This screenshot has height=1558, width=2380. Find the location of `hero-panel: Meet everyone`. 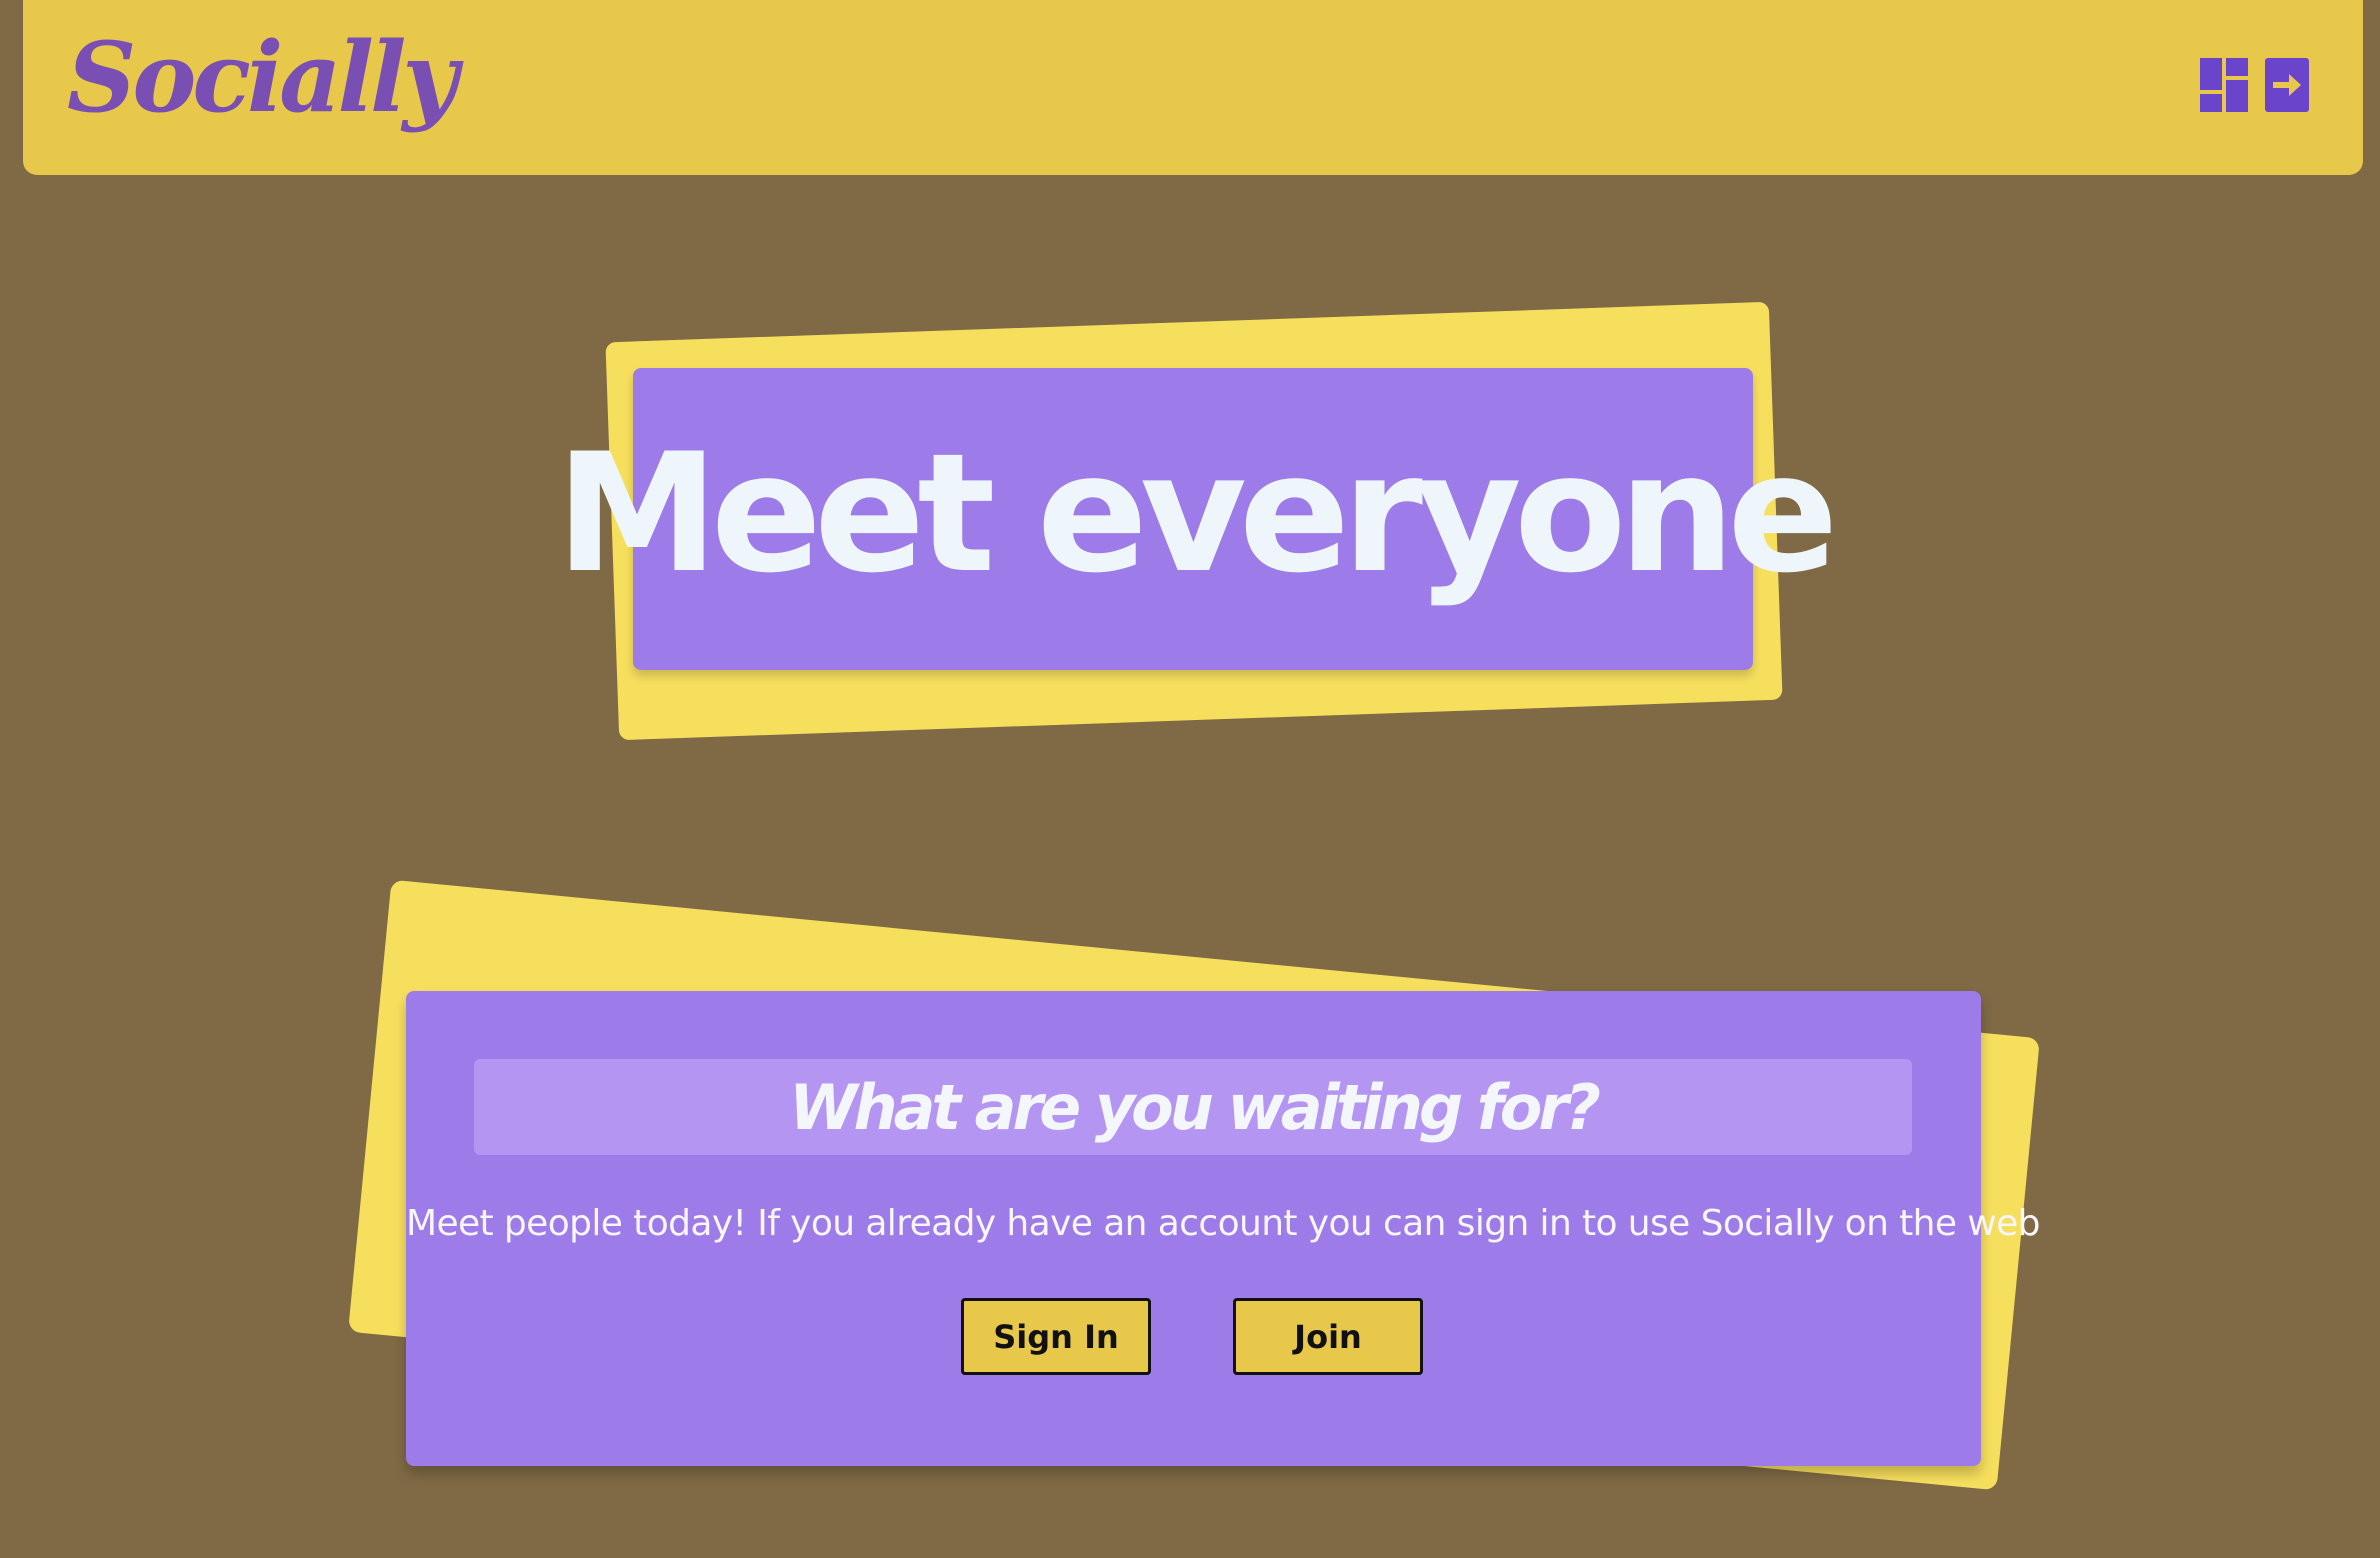

hero-panel: Meet everyone is located at coordinates (1197, 519).